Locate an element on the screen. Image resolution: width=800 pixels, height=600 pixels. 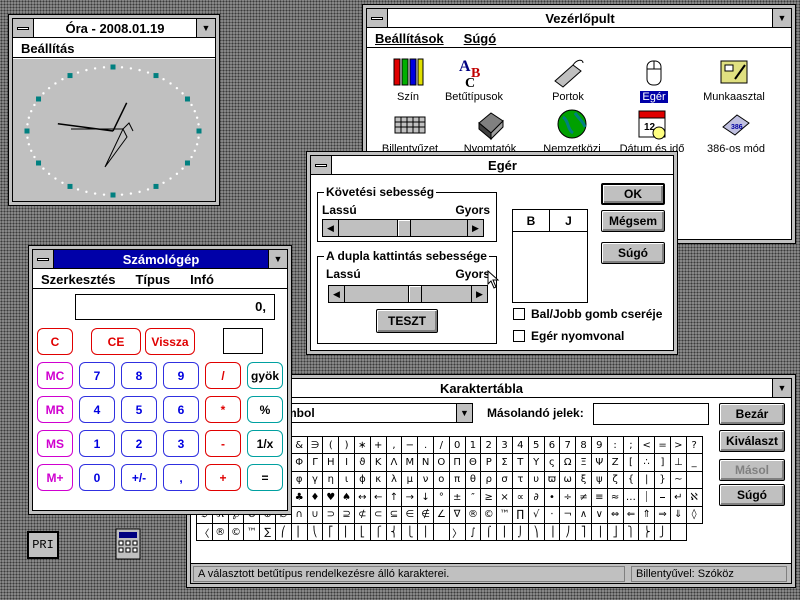
char-cell: = is located at coordinates (663, 446).